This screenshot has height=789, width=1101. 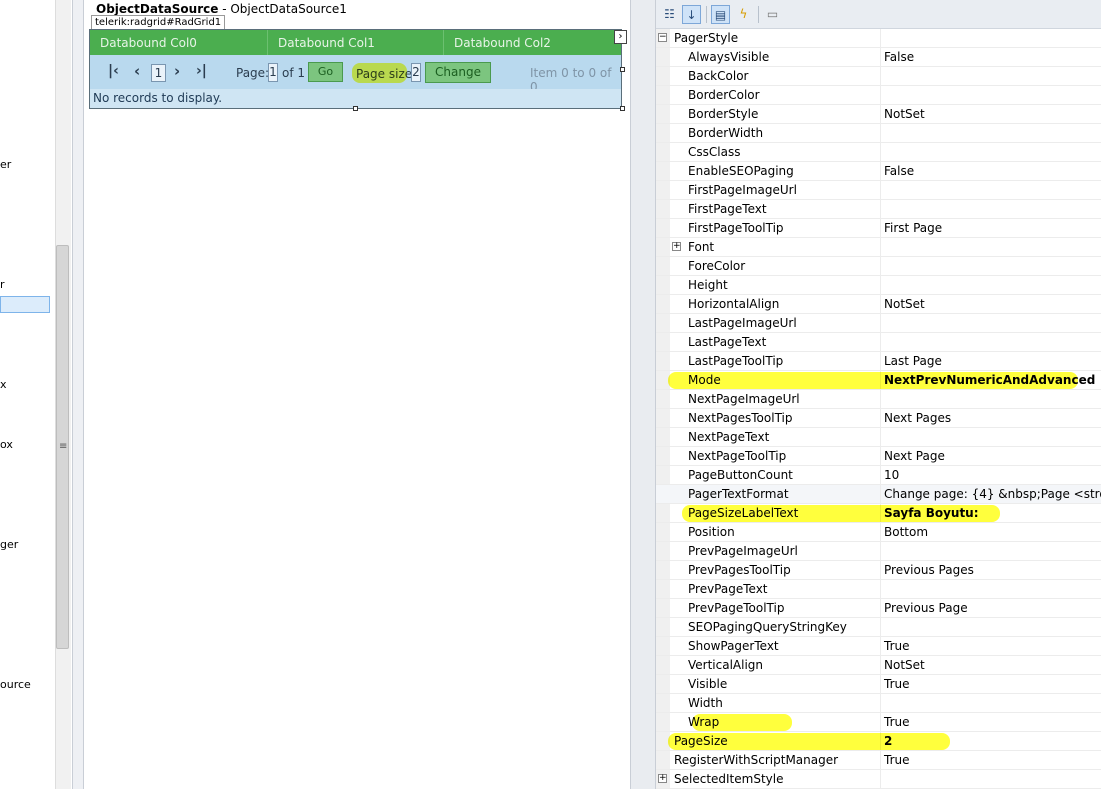 What do you see at coordinates (5, 164) in the screenshot?
I see `toolbox-item: er` at bounding box center [5, 164].